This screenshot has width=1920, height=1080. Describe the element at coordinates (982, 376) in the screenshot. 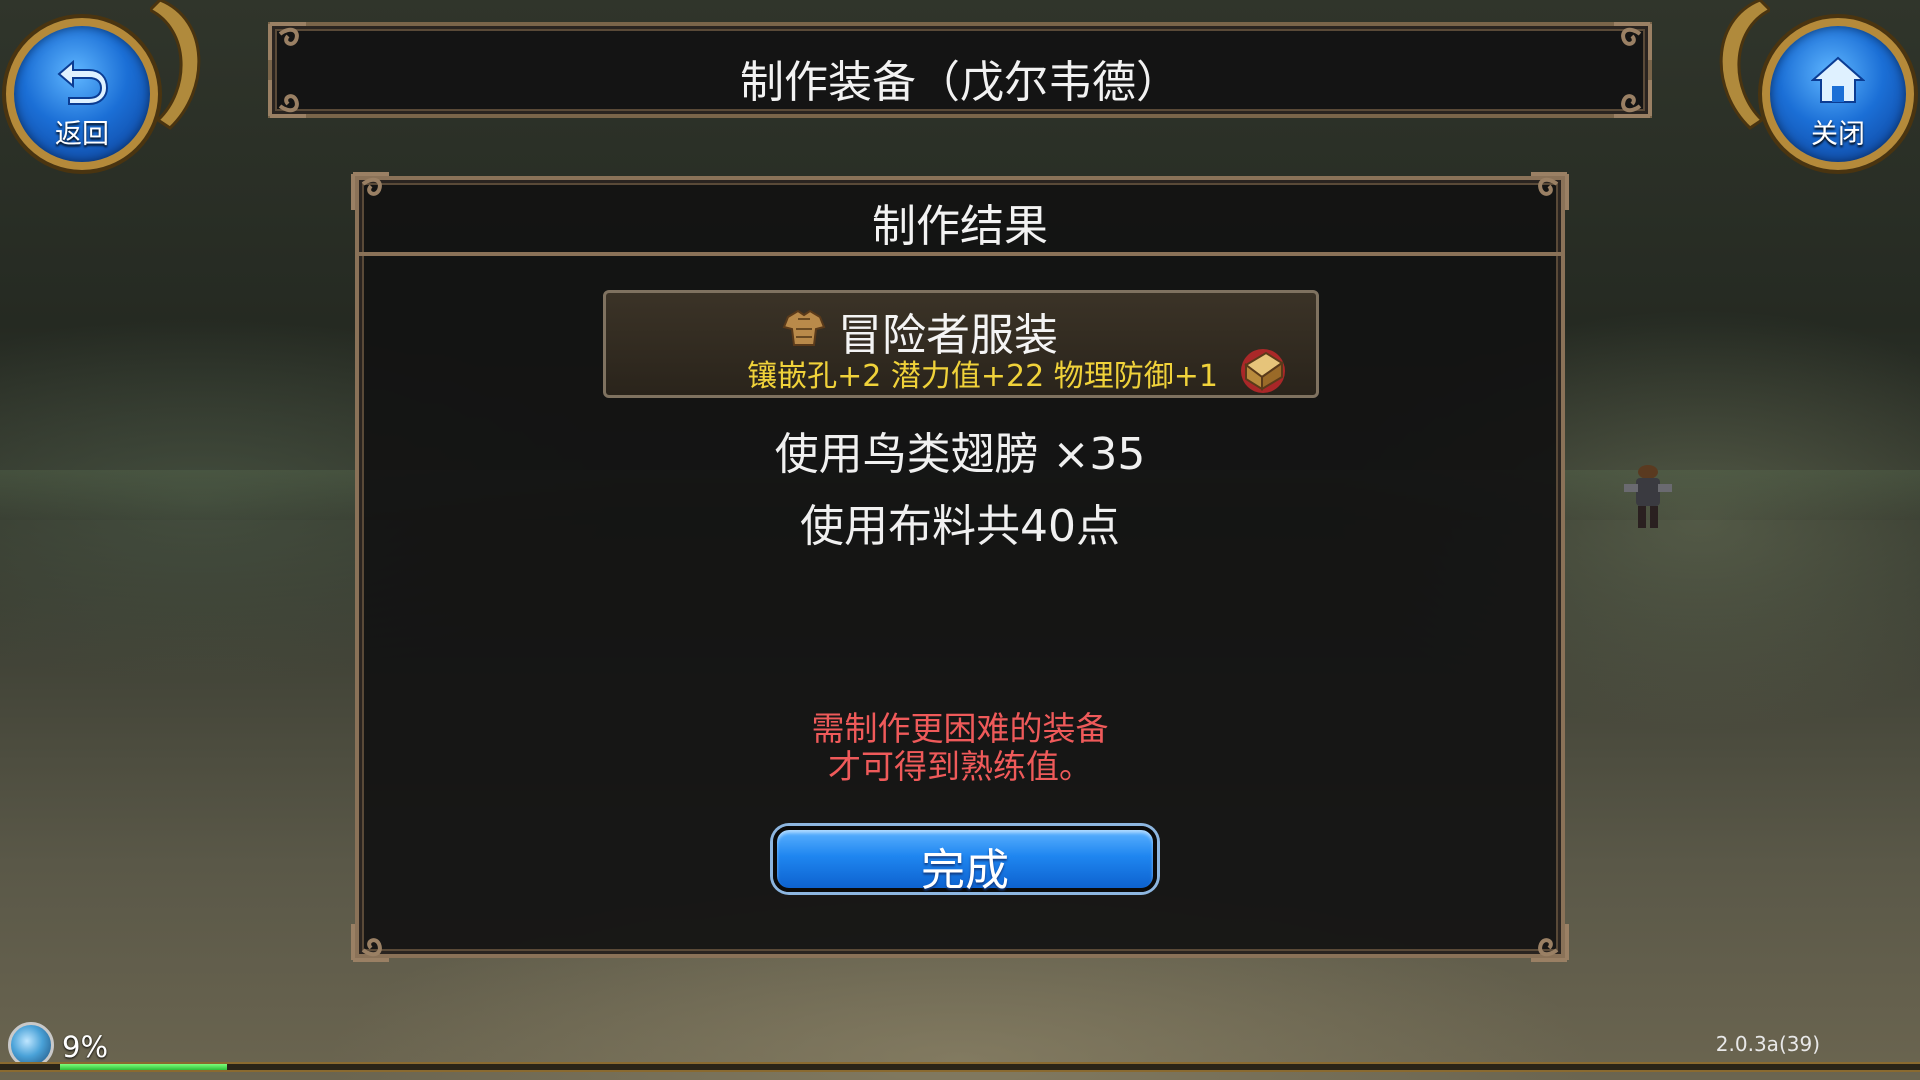

I see `item-stats: 镶嵌孔+2 潜力值+22 物理防御+1` at that location.